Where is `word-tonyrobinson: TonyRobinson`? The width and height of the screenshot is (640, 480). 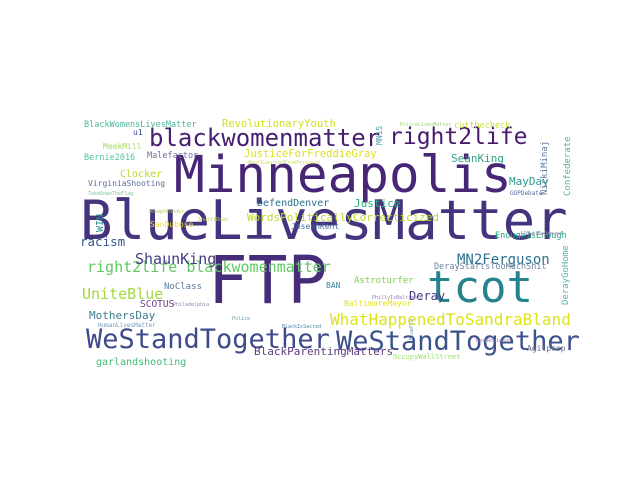
word-tonyrobinson: TonyRobinson is located at coordinates (493, 341).